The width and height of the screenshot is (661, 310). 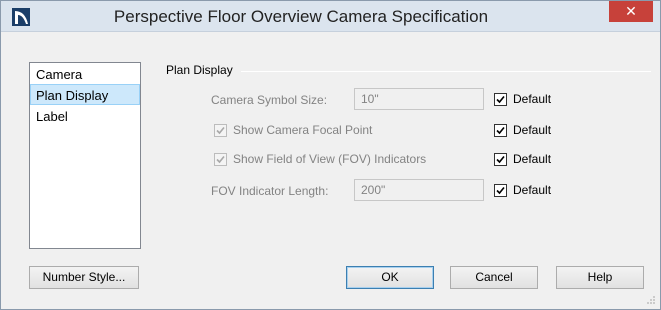 I want to click on show-fov-checkbox, so click(x=220, y=159).